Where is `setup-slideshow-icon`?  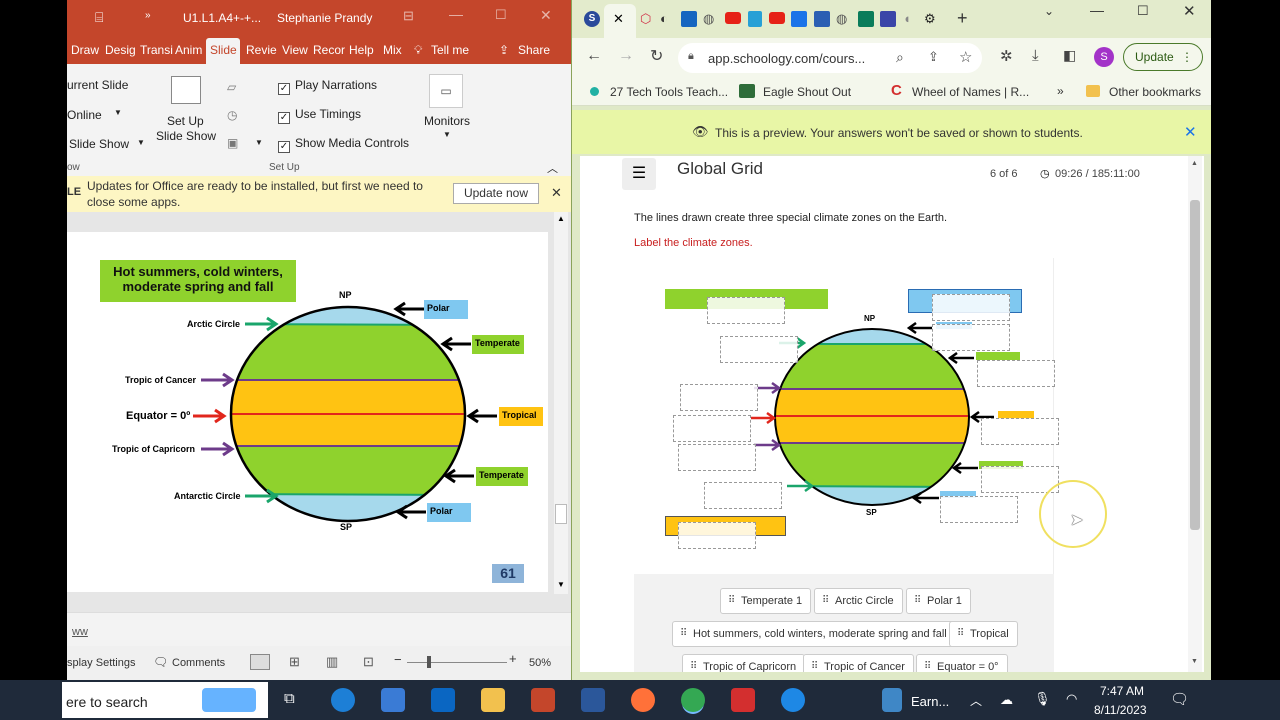 setup-slideshow-icon is located at coordinates (186, 90).